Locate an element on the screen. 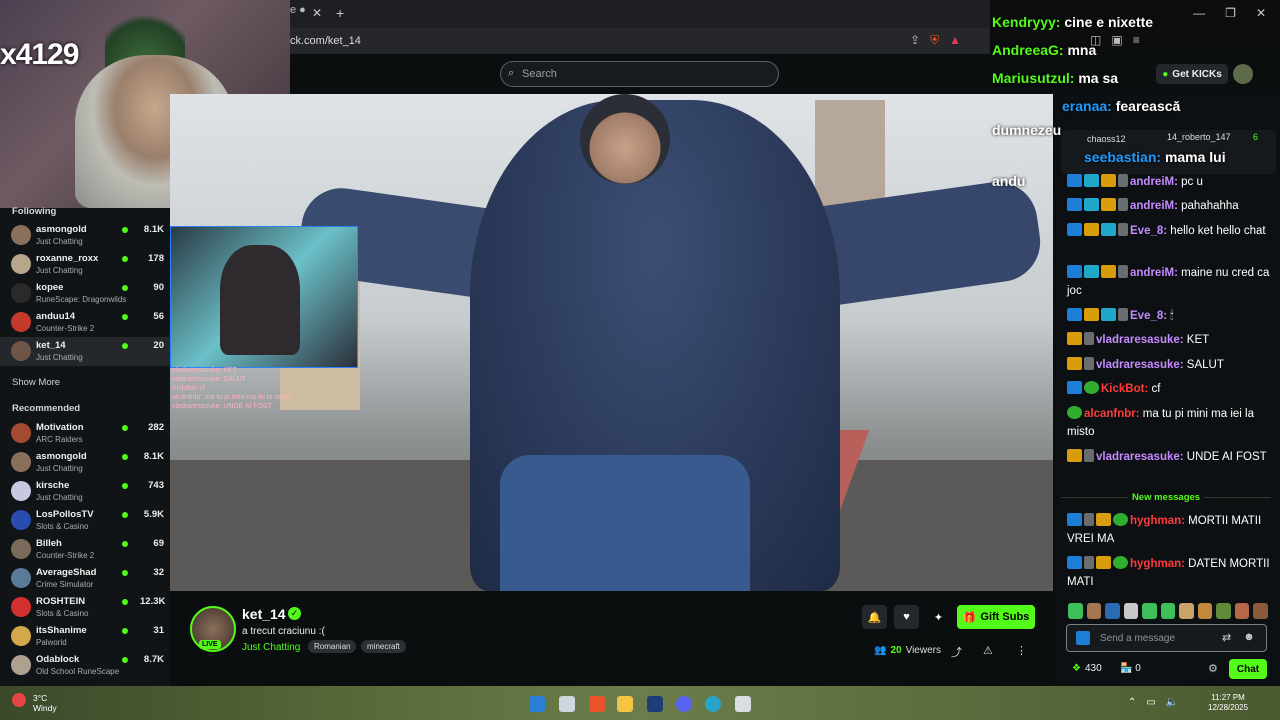 The image size is (1280, 720). get-kicks-button: ● Get KICKs is located at coordinates (1192, 74).